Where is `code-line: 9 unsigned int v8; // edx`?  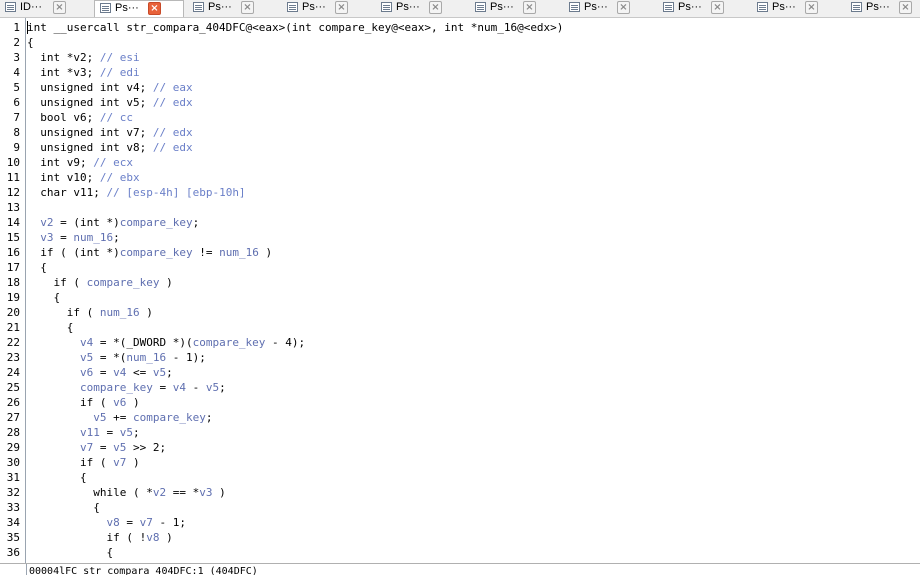 code-line: 9 unsigned int v8; // edx is located at coordinates (460, 147).